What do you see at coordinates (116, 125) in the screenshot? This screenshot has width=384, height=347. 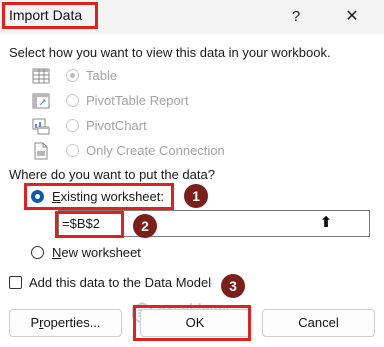 I see `pivotchart-option-label: PivotChart` at bounding box center [116, 125].